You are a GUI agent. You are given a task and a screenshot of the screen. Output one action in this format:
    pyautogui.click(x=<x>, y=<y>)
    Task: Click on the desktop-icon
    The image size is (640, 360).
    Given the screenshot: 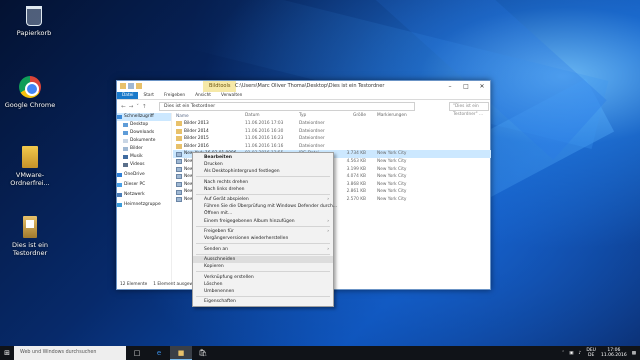 What is the action you would take?
    pyautogui.click(x=125, y=125)
    